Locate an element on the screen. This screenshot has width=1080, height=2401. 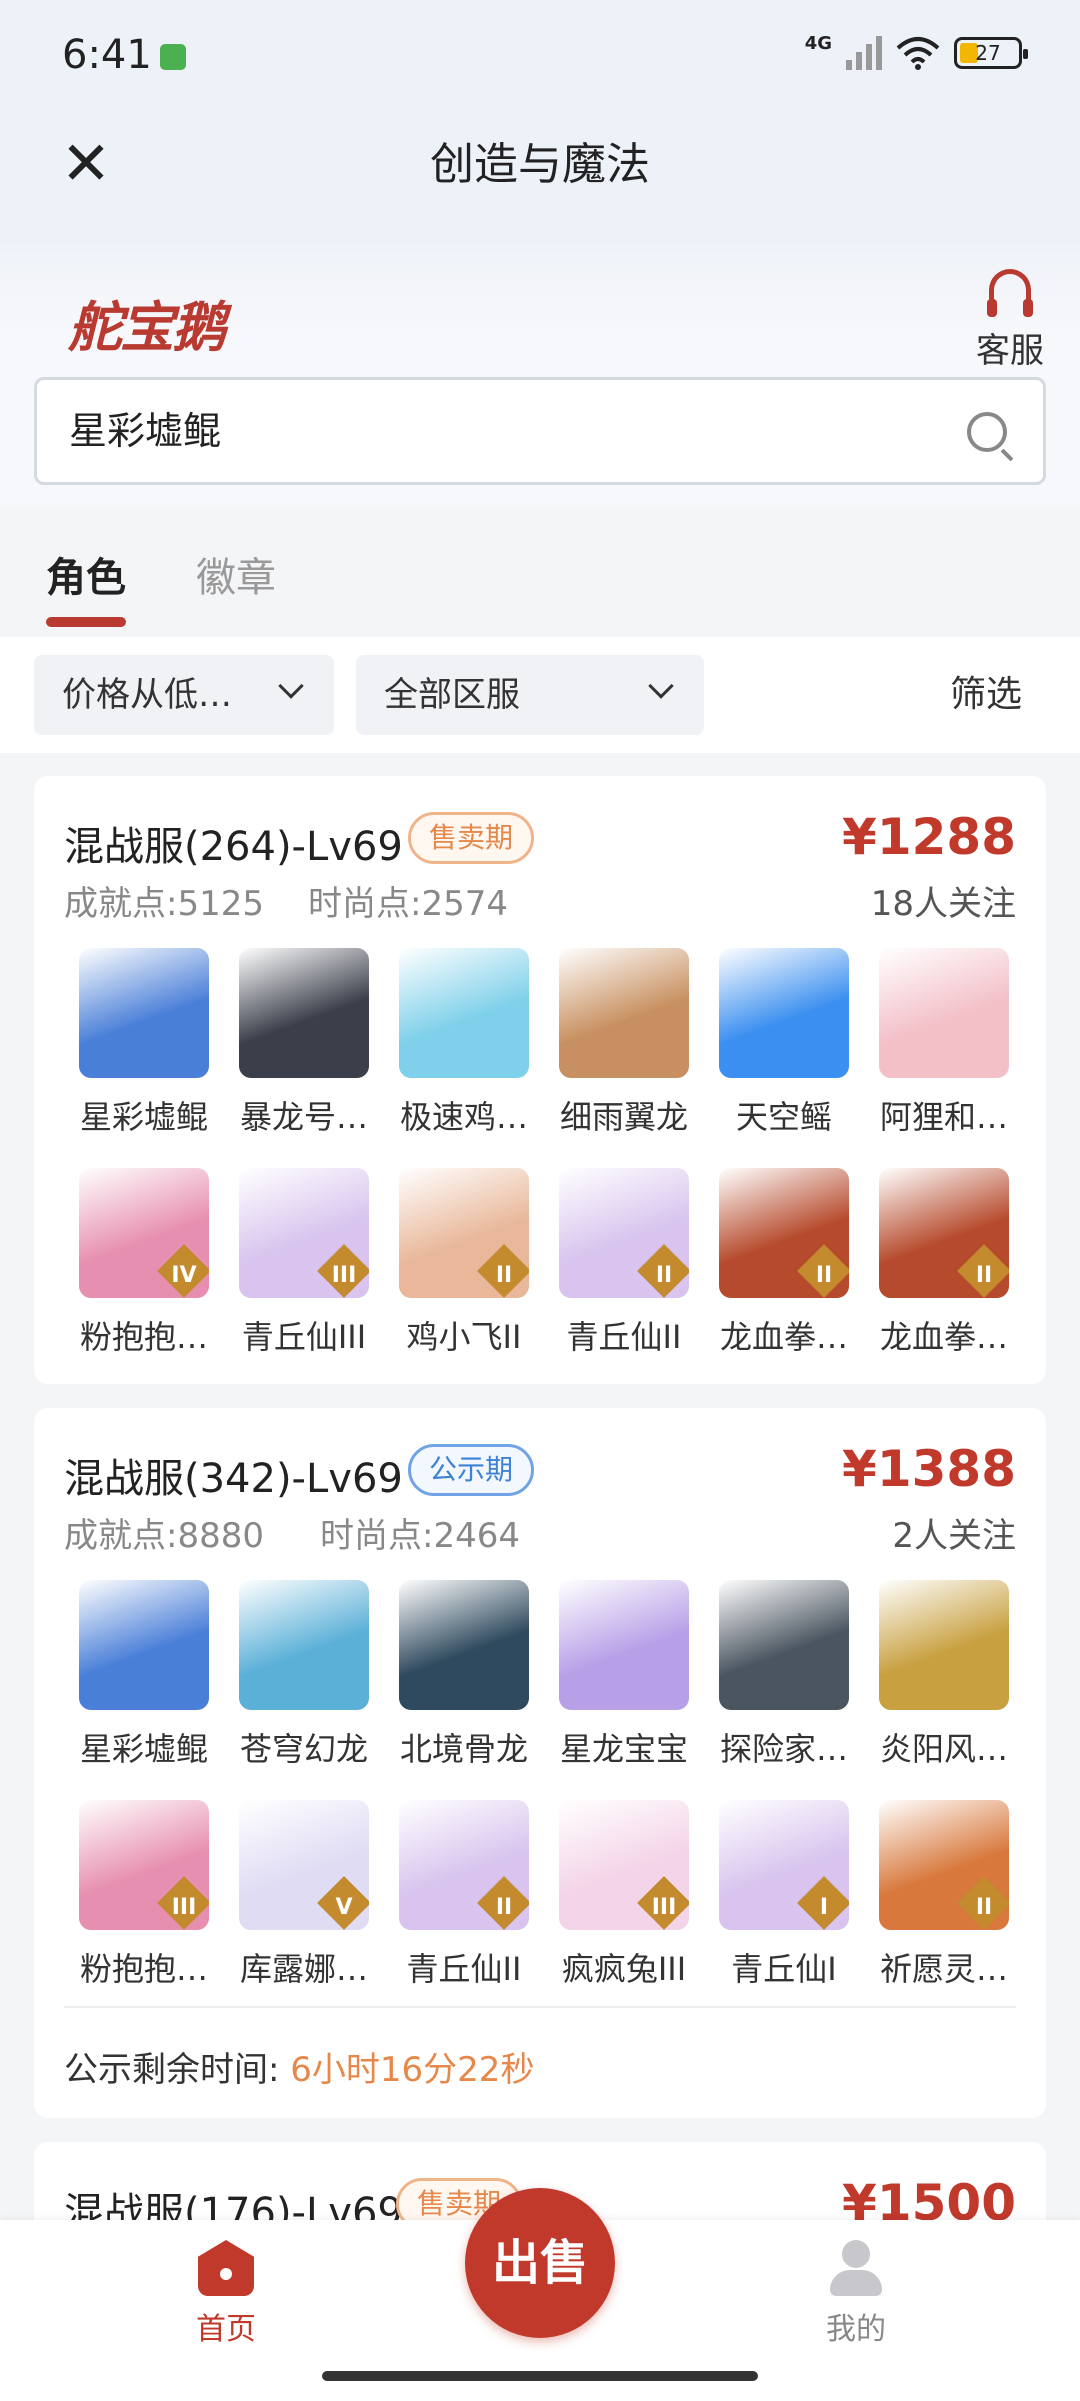
search-value: 星彩墟鲲 is located at coordinates (145, 431).